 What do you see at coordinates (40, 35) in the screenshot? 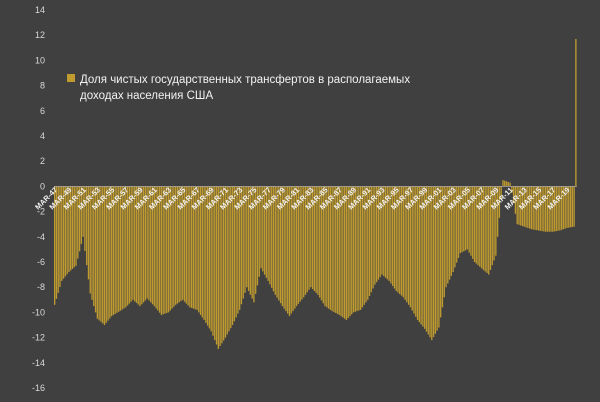
I see `y-tick-label: 12` at bounding box center [40, 35].